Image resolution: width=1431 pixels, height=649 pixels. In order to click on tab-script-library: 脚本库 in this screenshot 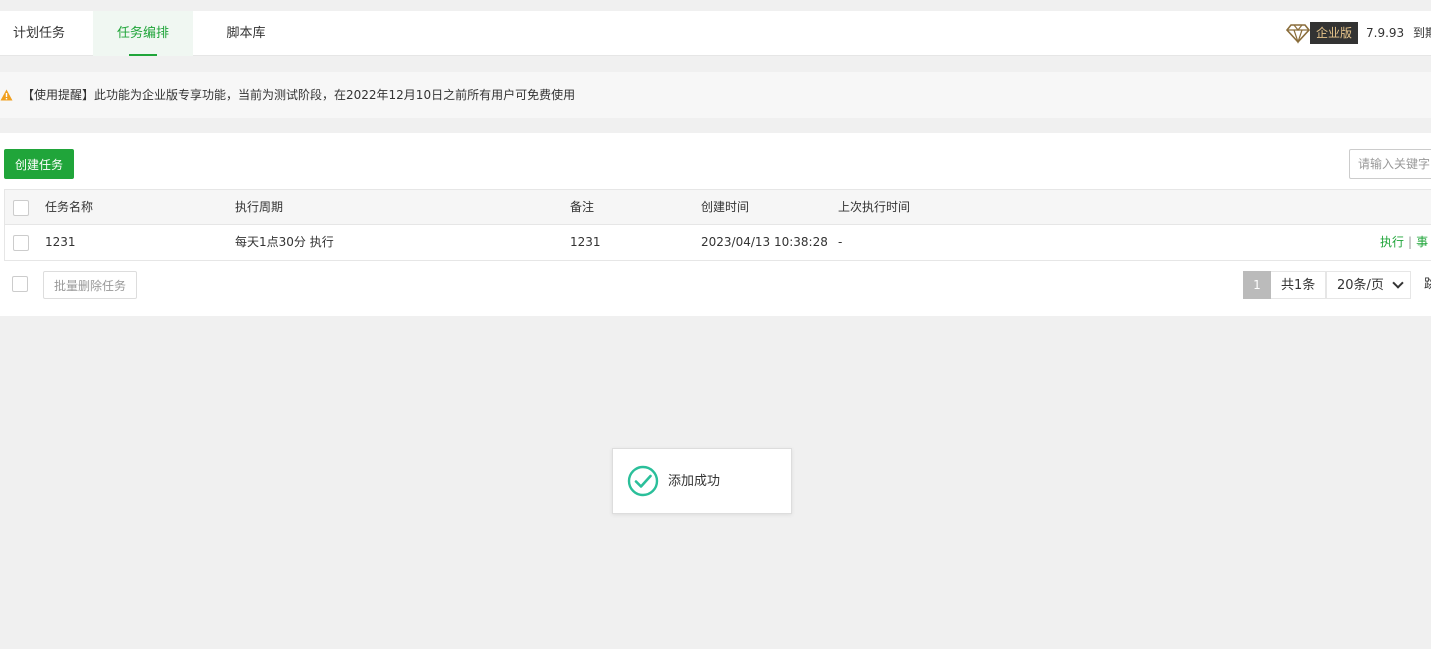, I will do `click(246, 33)`.